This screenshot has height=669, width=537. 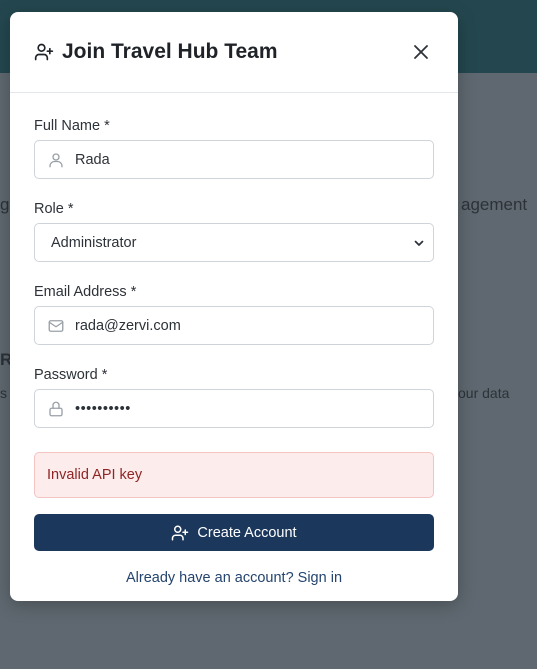 I want to click on email-input, so click(x=248, y=325).